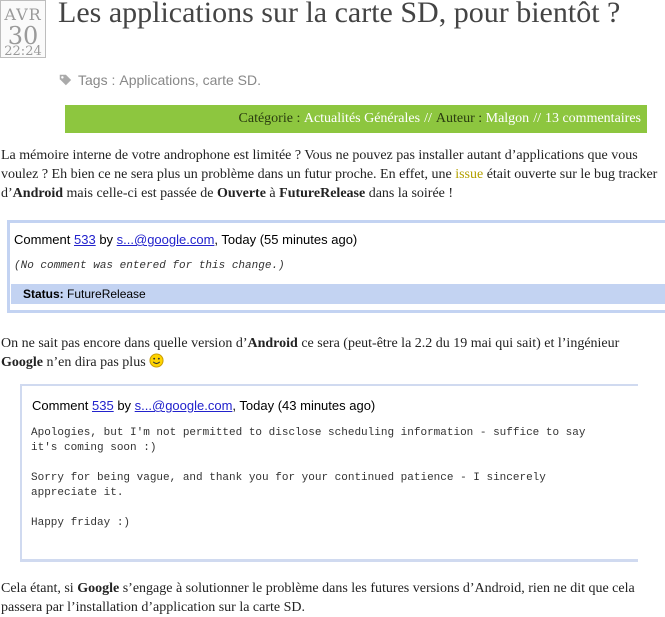  I want to click on post-date-badge: AVR 30 22:24, so click(23, 29).